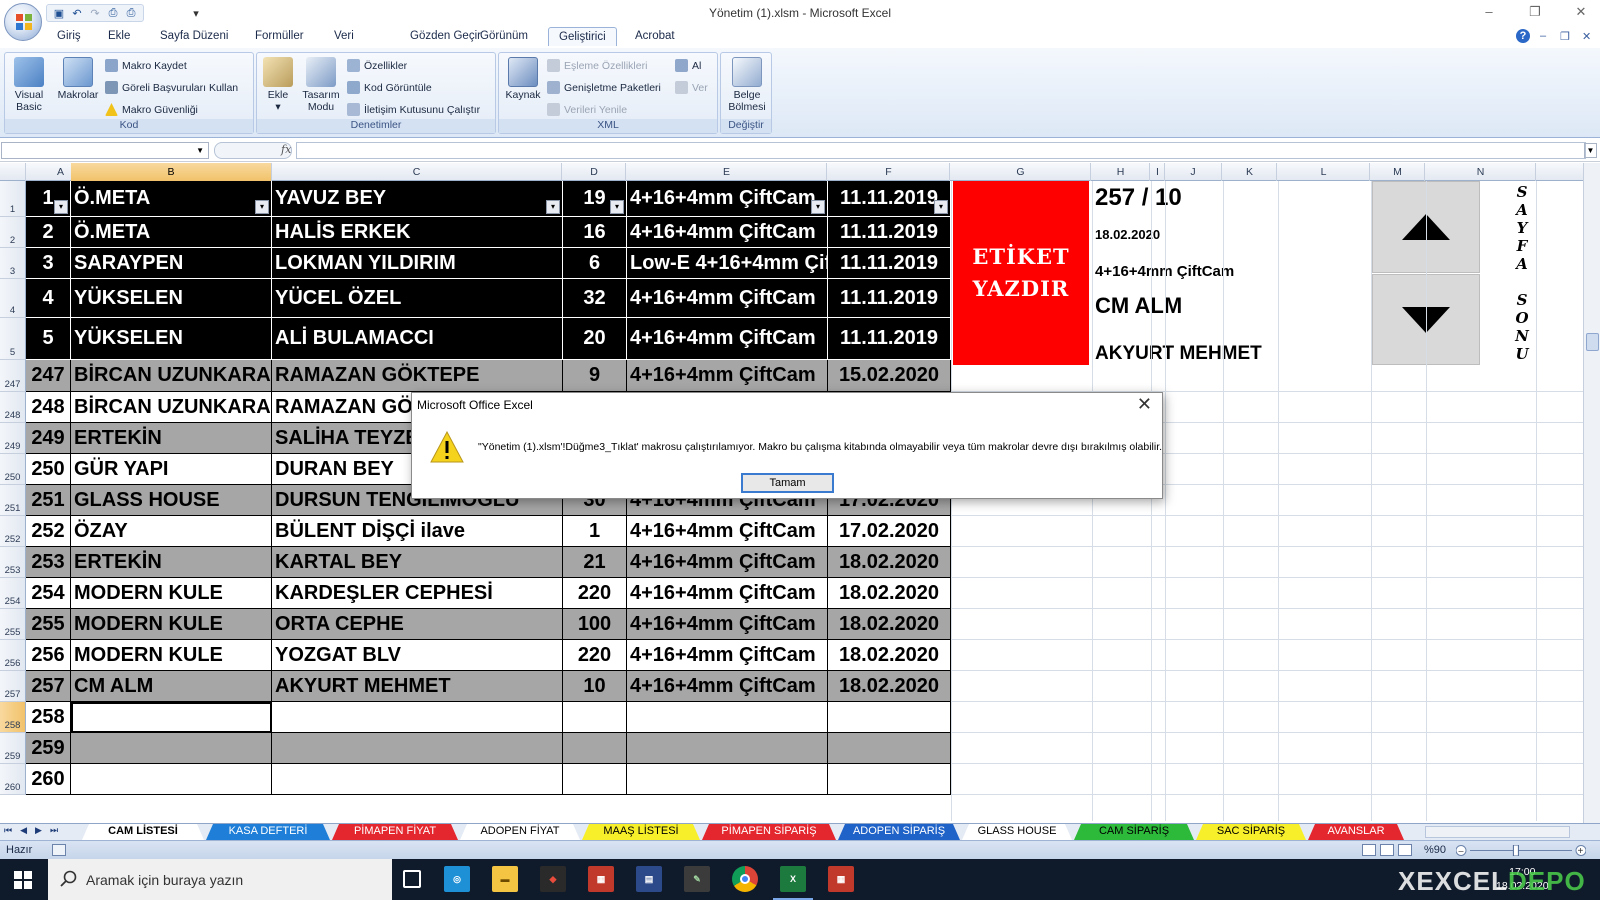 The width and height of the screenshot is (1600, 900). What do you see at coordinates (48, 531) in the screenshot?
I see `cell-no: 252` at bounding box center [48, 531].